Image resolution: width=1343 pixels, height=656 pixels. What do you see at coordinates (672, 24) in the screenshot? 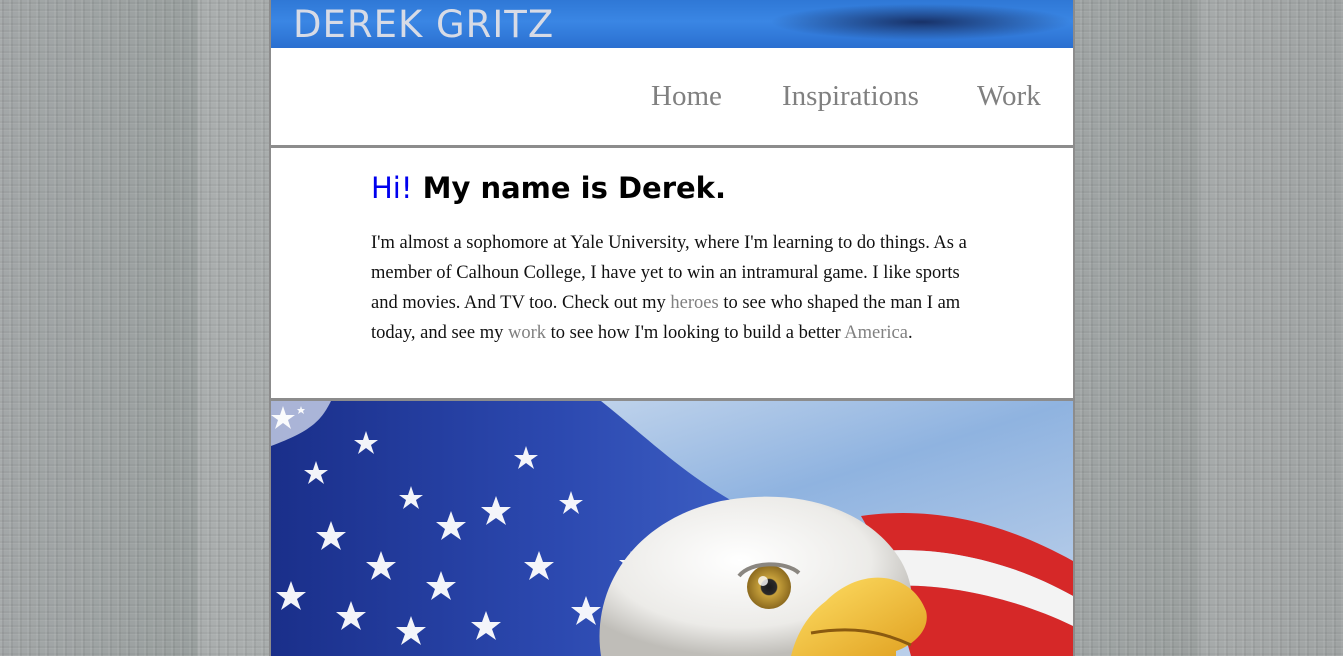
I see `site-banner: DEREK GRITZ` at bounding box center [672, 24].